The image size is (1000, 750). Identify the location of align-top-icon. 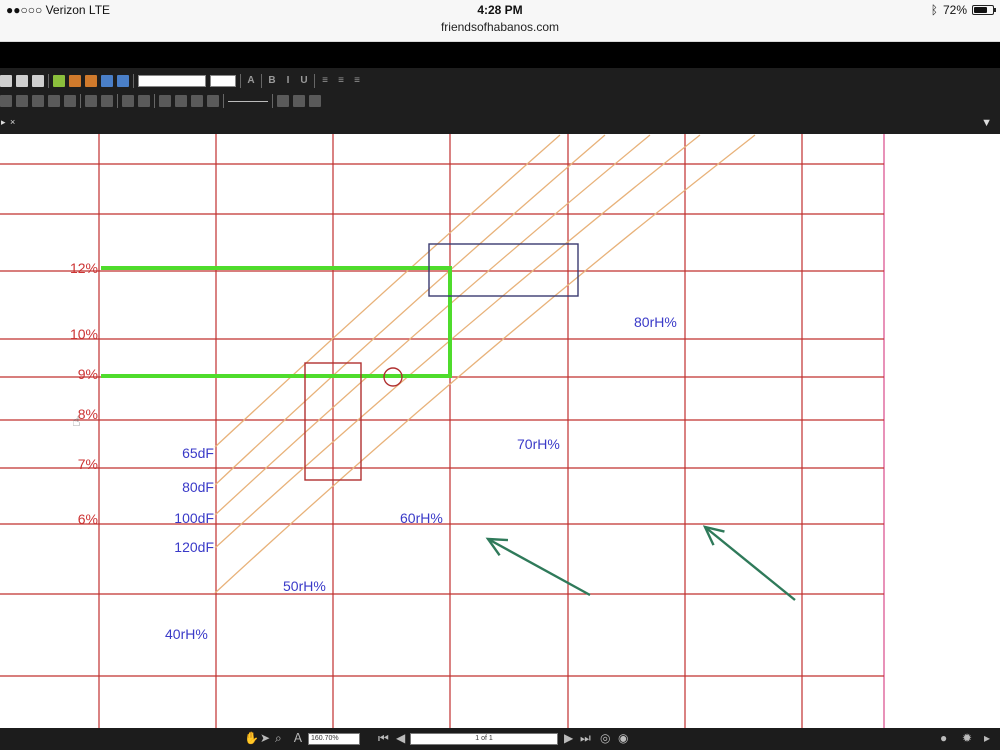
(6, 101).